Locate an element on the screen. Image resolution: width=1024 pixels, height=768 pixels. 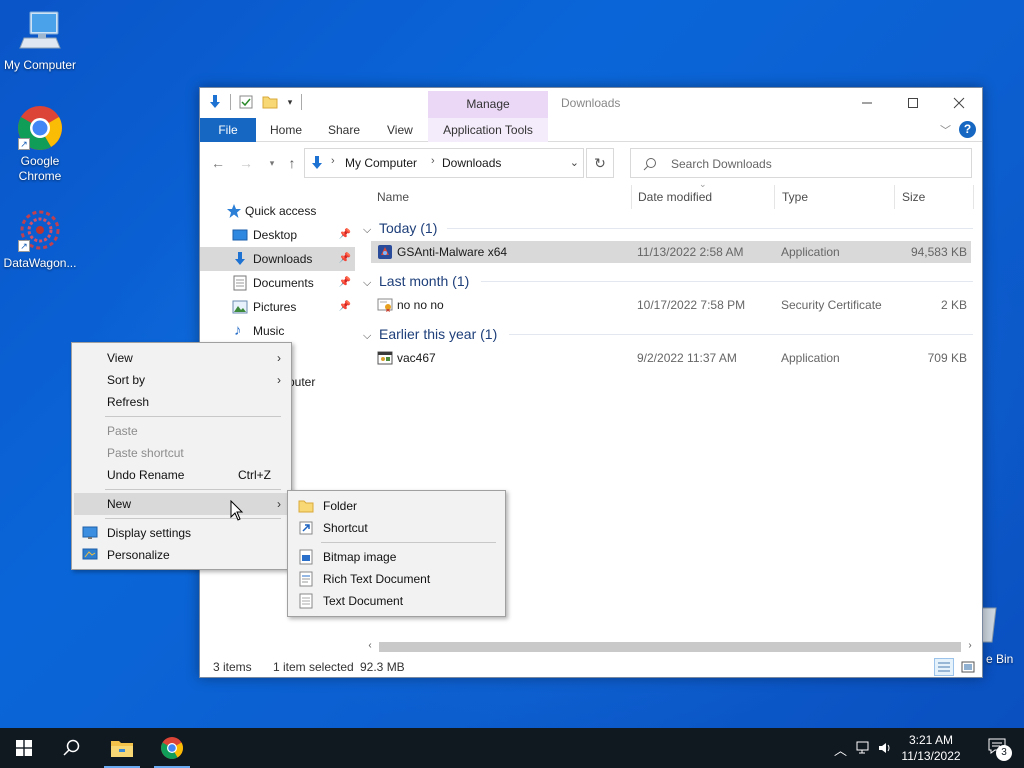
nav-item-downloads: Downloads 📌 is located at coordinates (277, 259).